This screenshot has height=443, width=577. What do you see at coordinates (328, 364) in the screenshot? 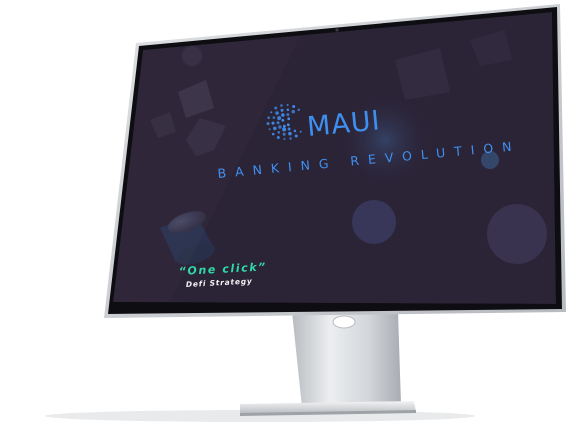
I see `monitor-stand` at bounding box center [328, 364].